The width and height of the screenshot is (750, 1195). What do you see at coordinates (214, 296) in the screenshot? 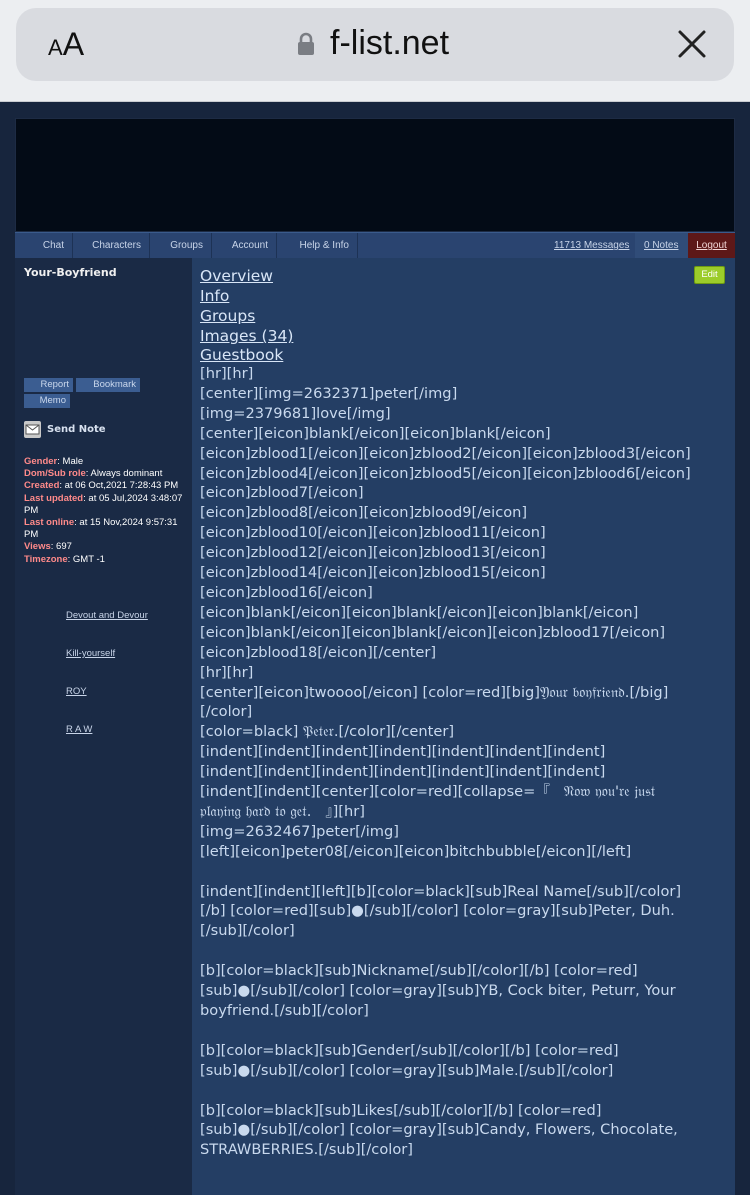
I see `tab-info: Info` at bounding box center [214, 296].